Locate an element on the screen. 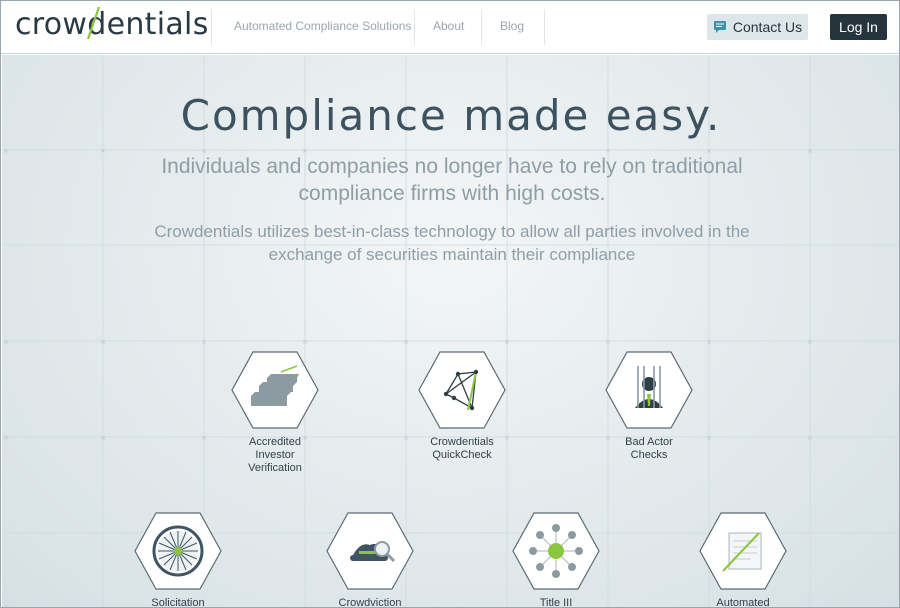  feature-label: Accredited Investor Verification is located at coordinates (275, 455).